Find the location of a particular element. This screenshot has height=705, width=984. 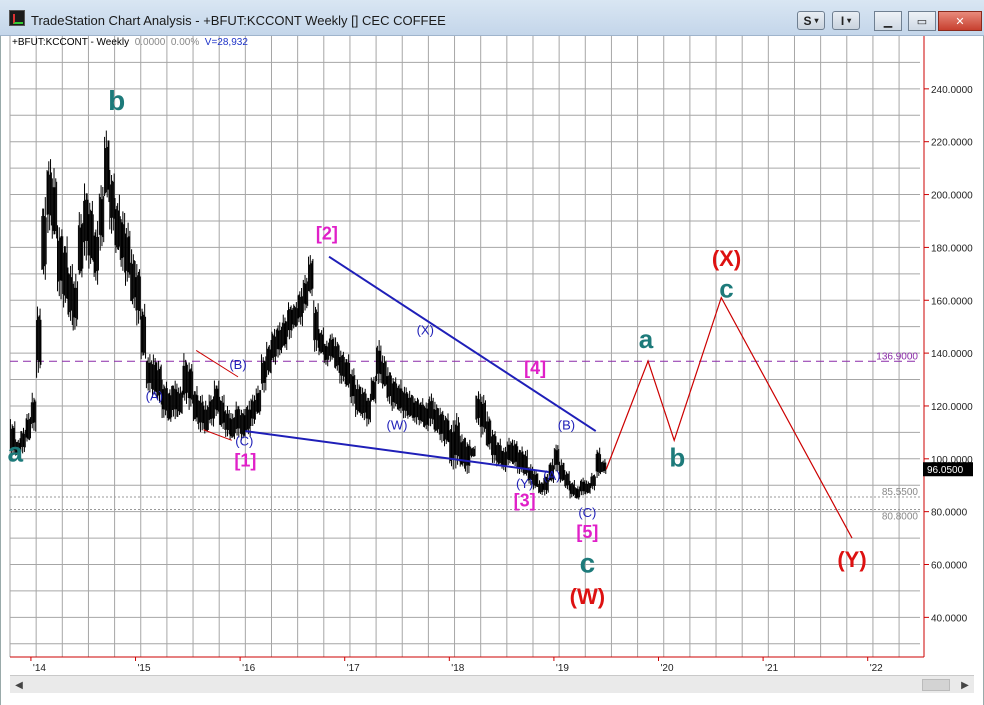

scroll-right-icon: ▶ is located at coordinates (965, 685).